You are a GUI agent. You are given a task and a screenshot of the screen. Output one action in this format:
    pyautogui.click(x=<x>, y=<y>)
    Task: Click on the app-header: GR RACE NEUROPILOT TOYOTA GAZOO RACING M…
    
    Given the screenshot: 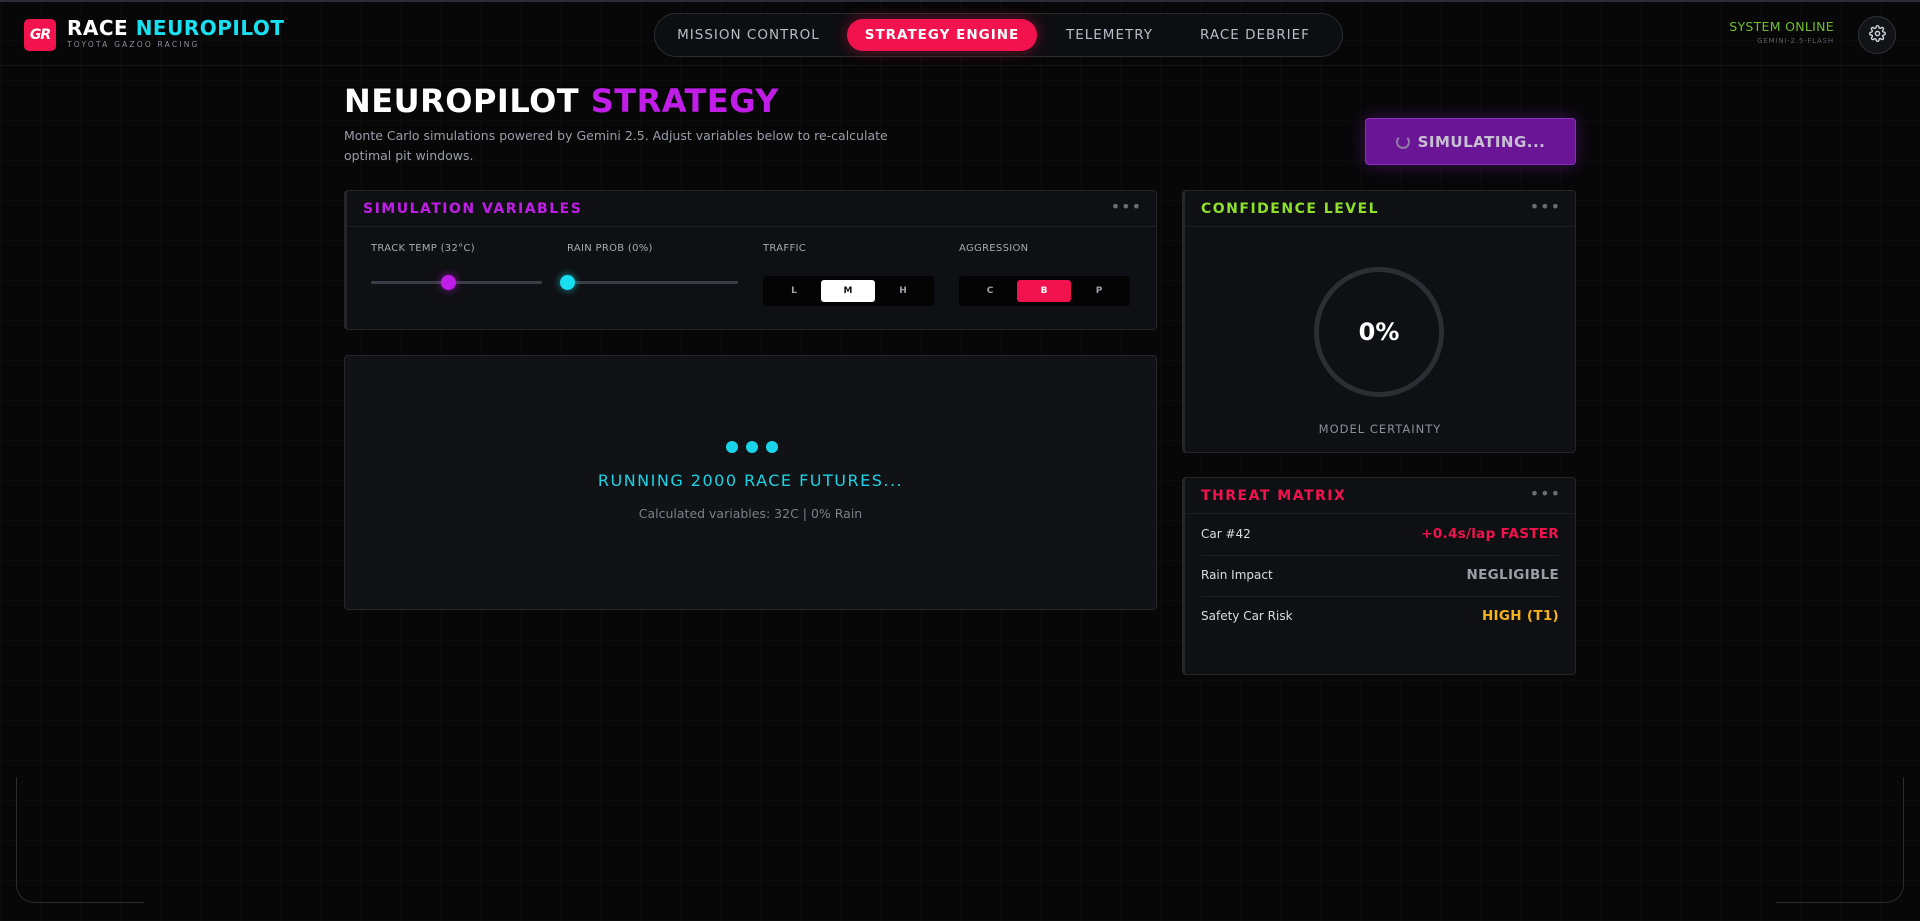 What is the action you would take?
    pyautogui.click(x=960, y=34)
    